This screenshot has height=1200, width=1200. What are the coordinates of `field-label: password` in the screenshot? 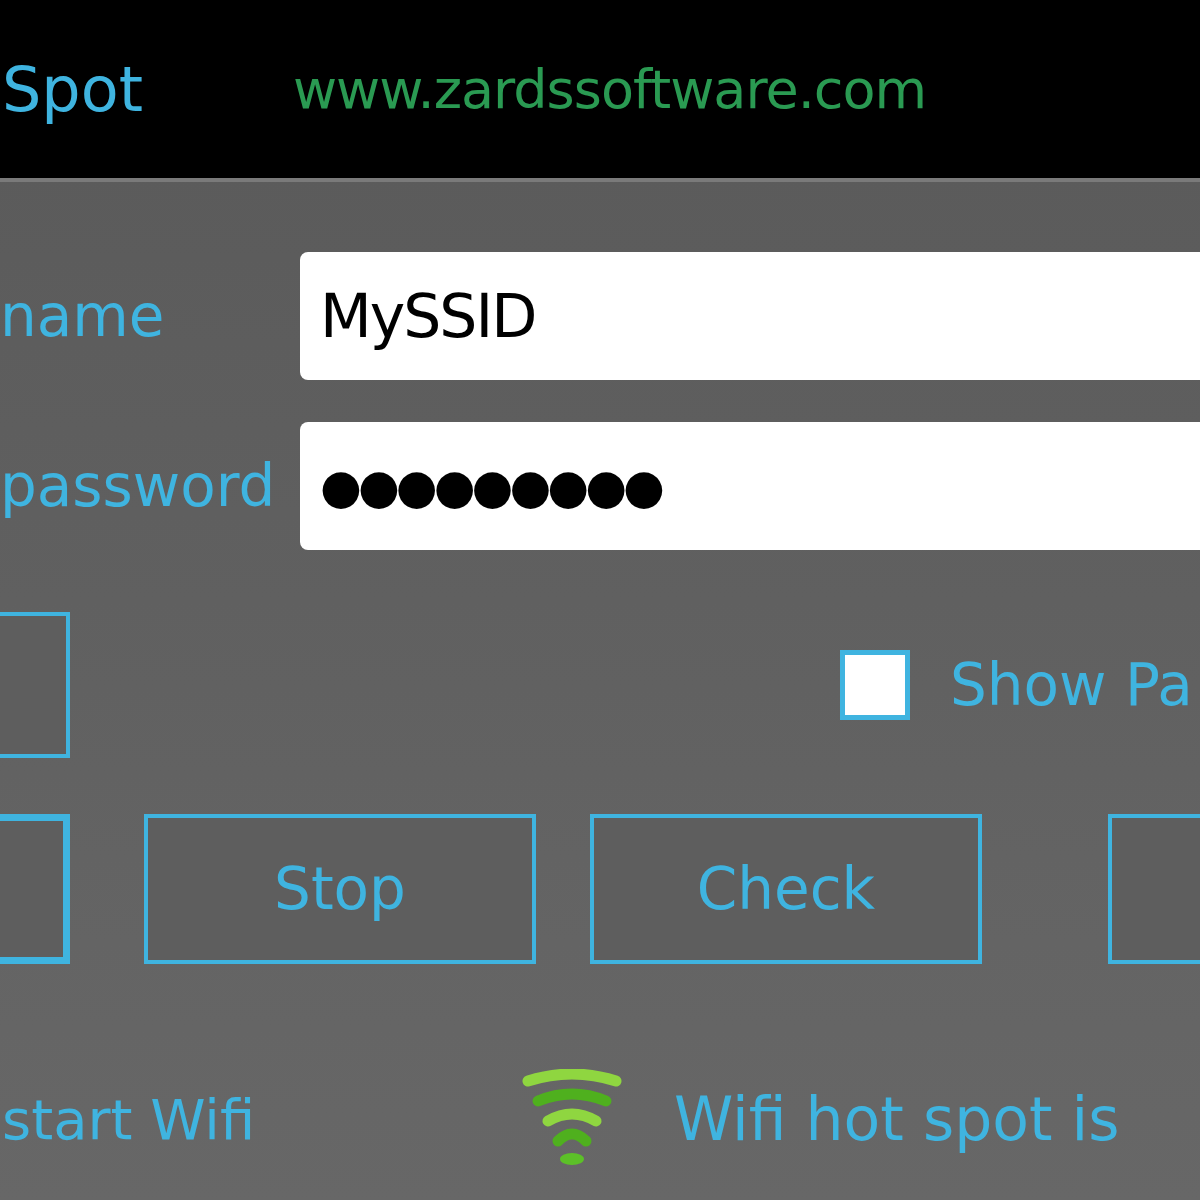 It's located at (138, 486).